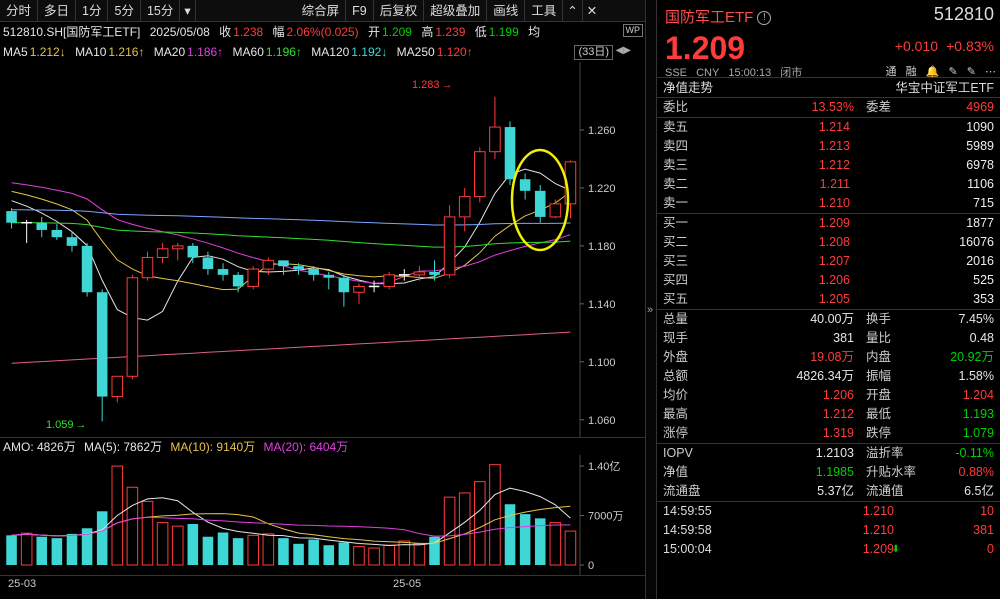 The image size is (1000, 599). I want to click on ask-volume: 5989, so click(980, 146).